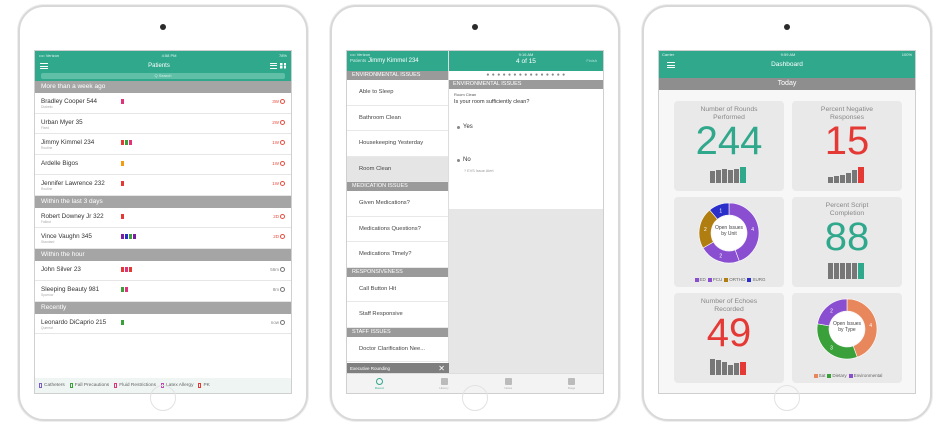 The width and height of the screenshot is (950, 425). I want to click on patient-room: 232, so click(99, 183).